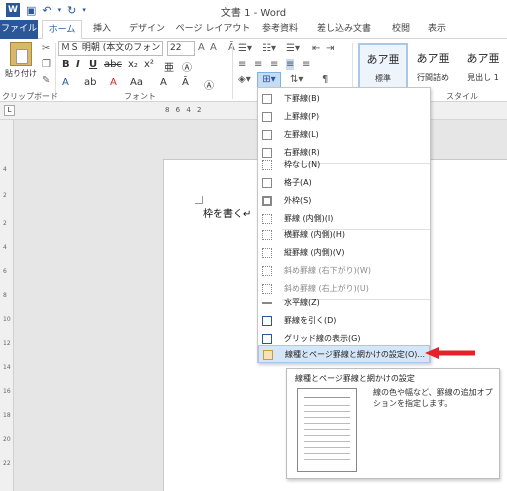  Describe the element at coordinates (344, 321) in the screenshot. I see `menu-item-draw-table: 罫線を引く(D)` at that location.